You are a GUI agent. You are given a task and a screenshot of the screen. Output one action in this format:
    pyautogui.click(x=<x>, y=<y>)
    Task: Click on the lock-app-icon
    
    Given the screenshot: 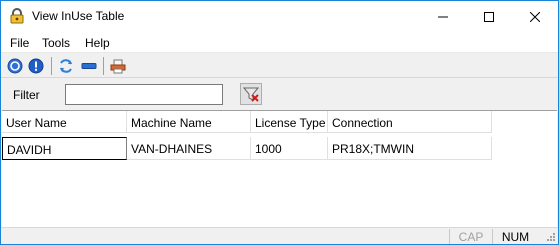 What is the action you would take?
    pyautogui.click(x=17, y=16)
    